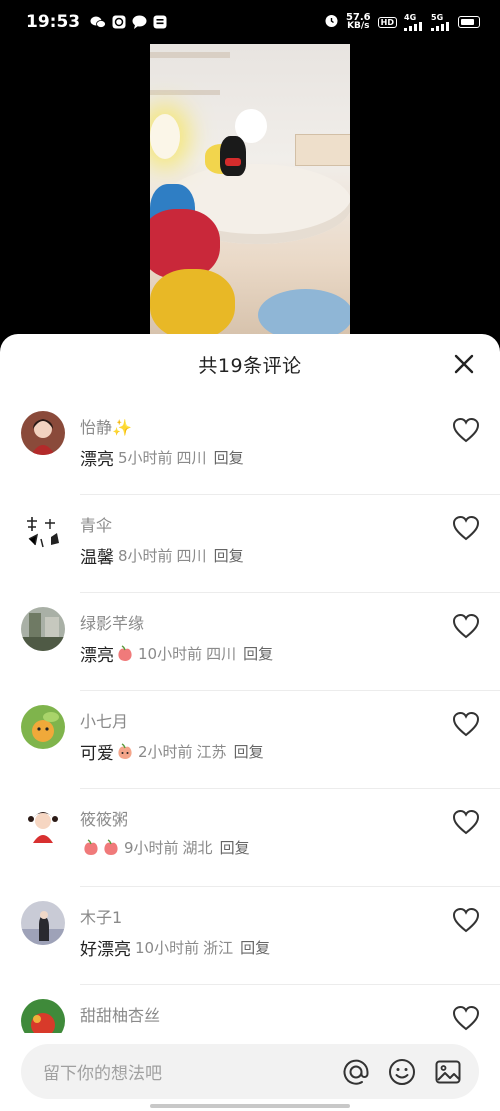 The image size is (500, 1111). What do you see at coordinates (250, 446) in the screenshot?
I see `comment-item: 怡静✨ 漂亮 5小时前 四川 回复` at bounding box center [250, 446].